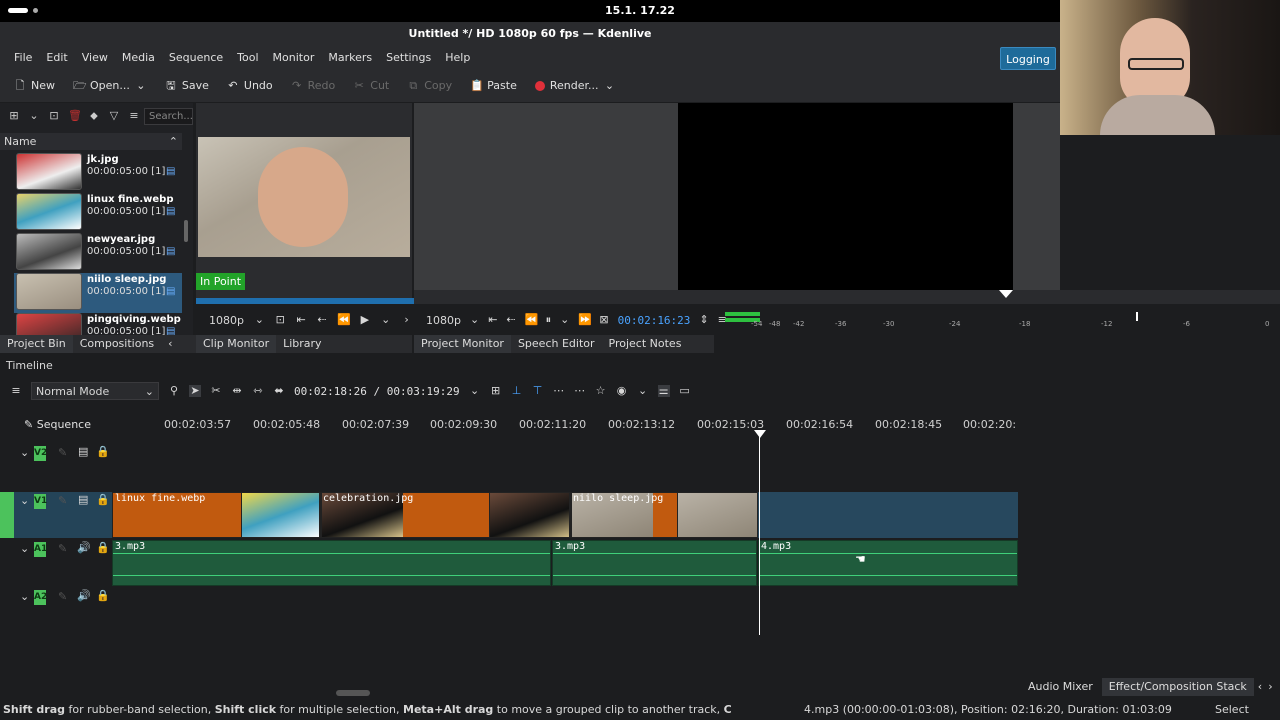 The image size is (1280, 720). I want to click on audio-clip-selected: 4.mp3, so click(888, 563).